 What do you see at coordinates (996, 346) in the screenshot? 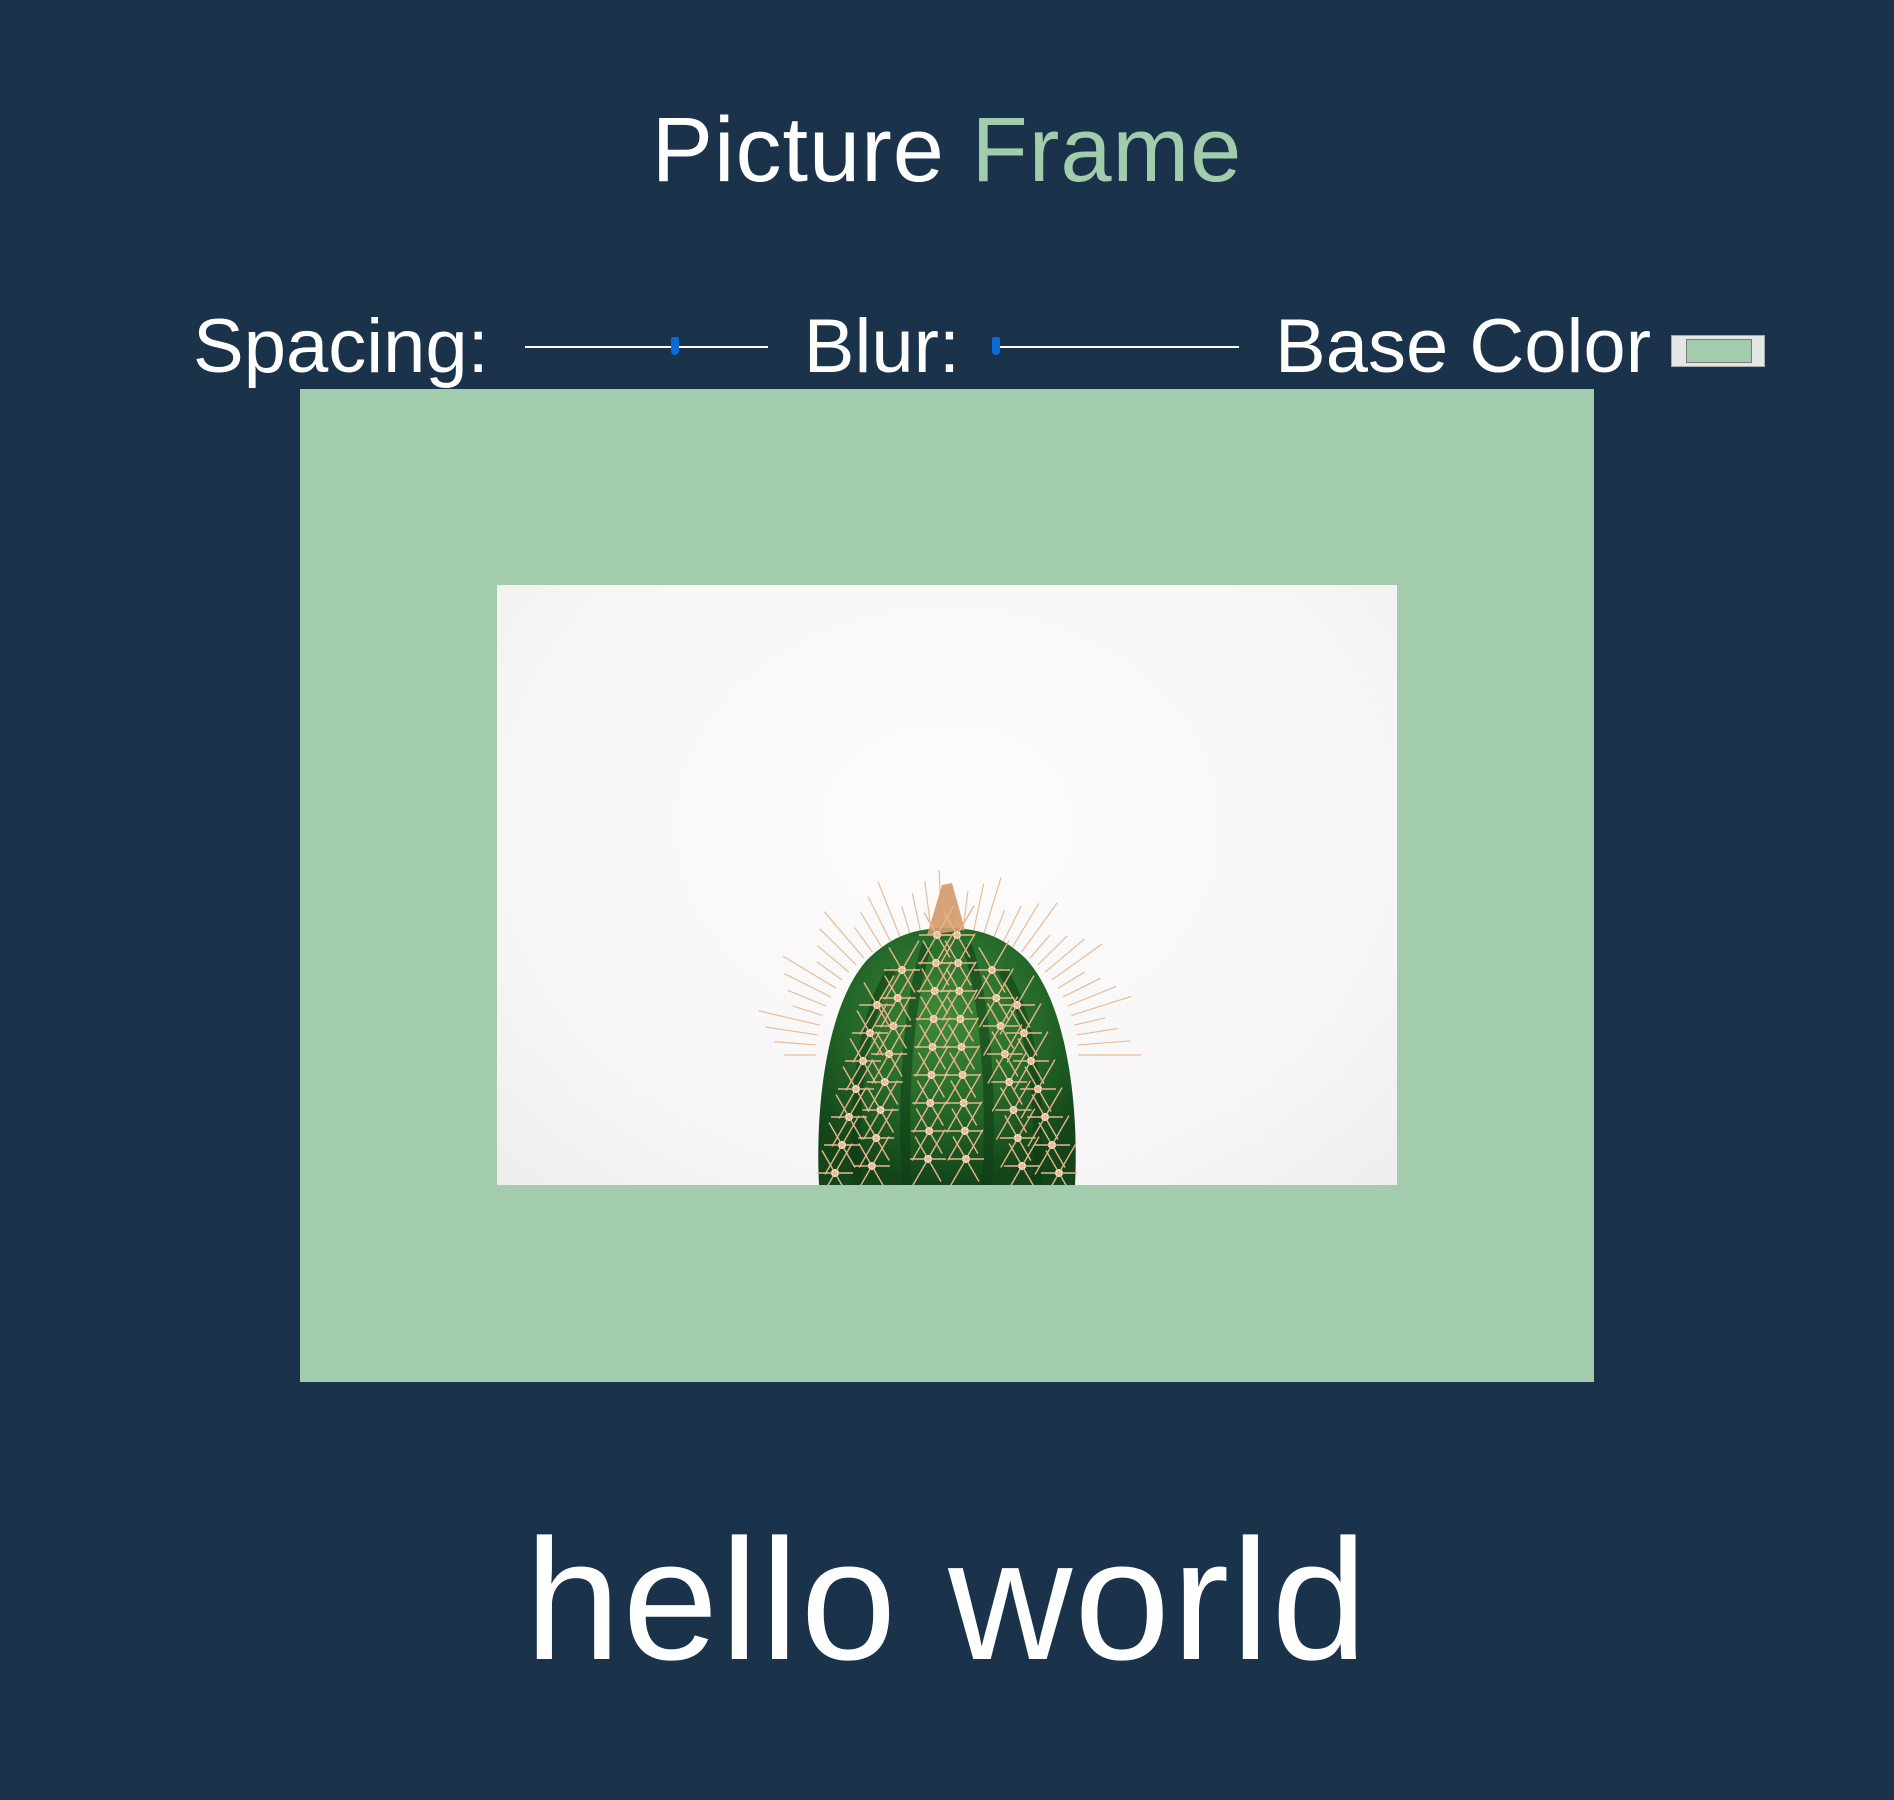
I see `blur-slider-thumb` at bounding box center [996, 346].